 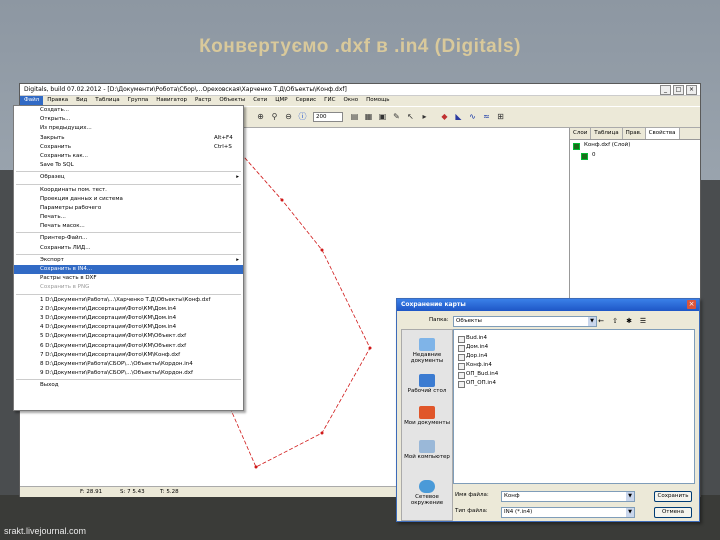 What do you see at coordinates (128, 287) in the screenshot?
I see `file-menu-item: Сохранить в PNG` at bounding box center [128, 287].